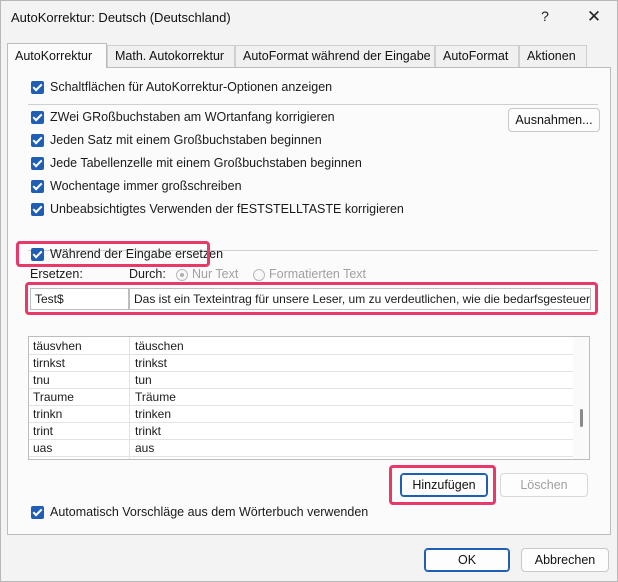 Image resolution: width=618 pixels, height=582 pixels. Describe the element at coordinates (145, 448) in the screenshot. I see `entry-to: aus` at that location.